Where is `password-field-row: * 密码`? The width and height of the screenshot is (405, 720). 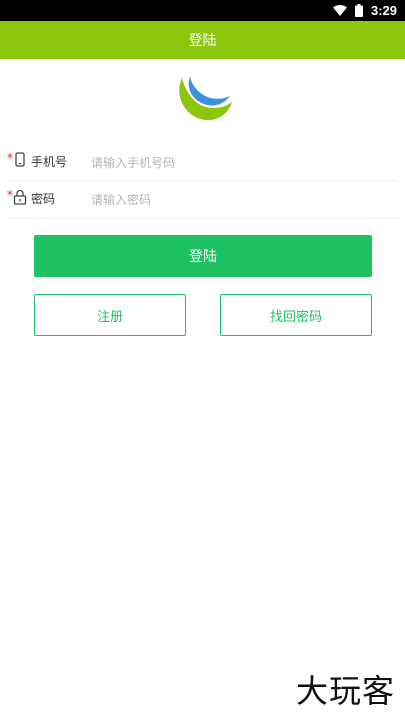
password-field-row: * 密码 is located at coordinates (202, 199).